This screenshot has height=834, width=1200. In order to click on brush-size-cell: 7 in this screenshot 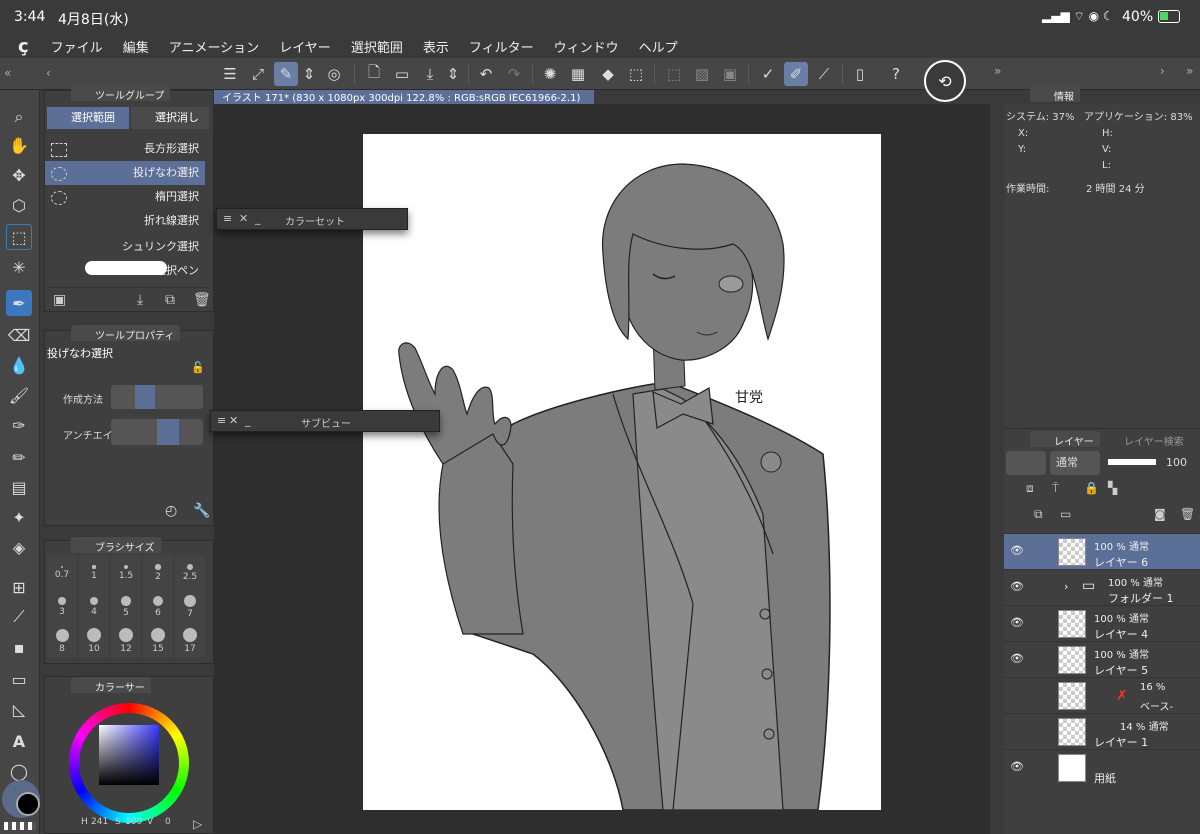, I will do `click(190, 606)`.